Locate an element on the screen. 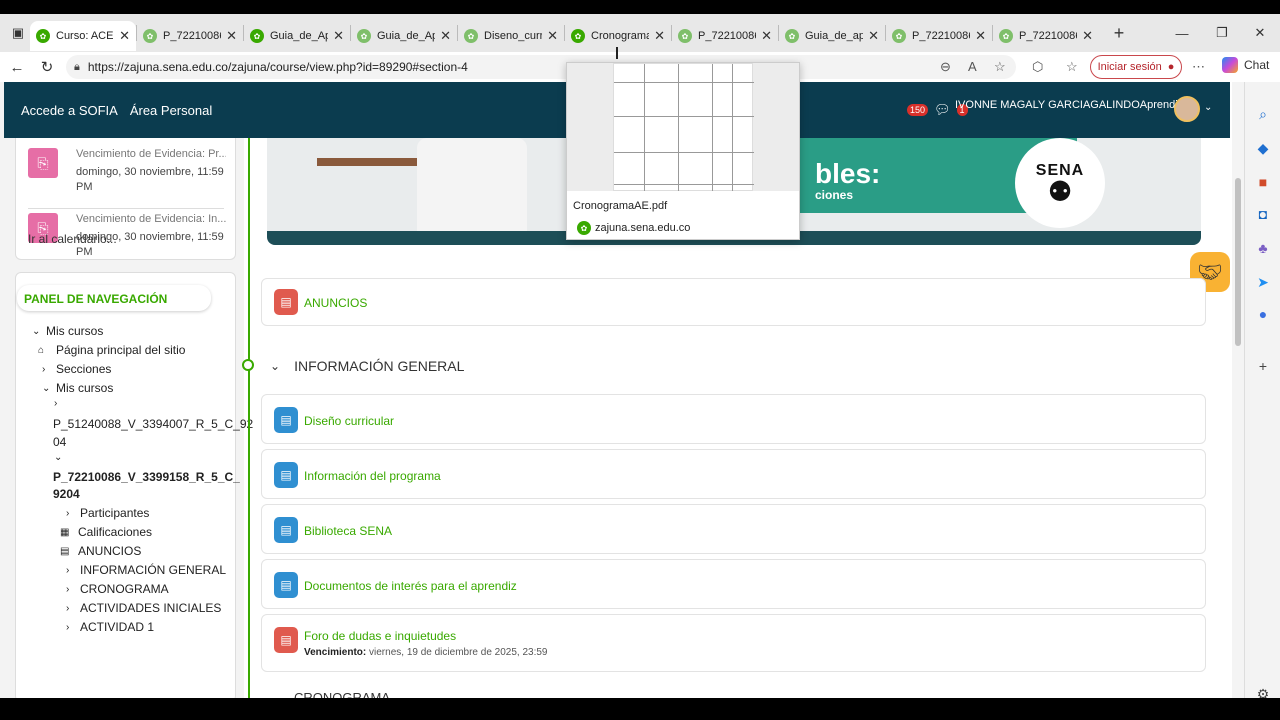  activity-card: ▤ Diseño curricular is located at coordinates (733, 419).